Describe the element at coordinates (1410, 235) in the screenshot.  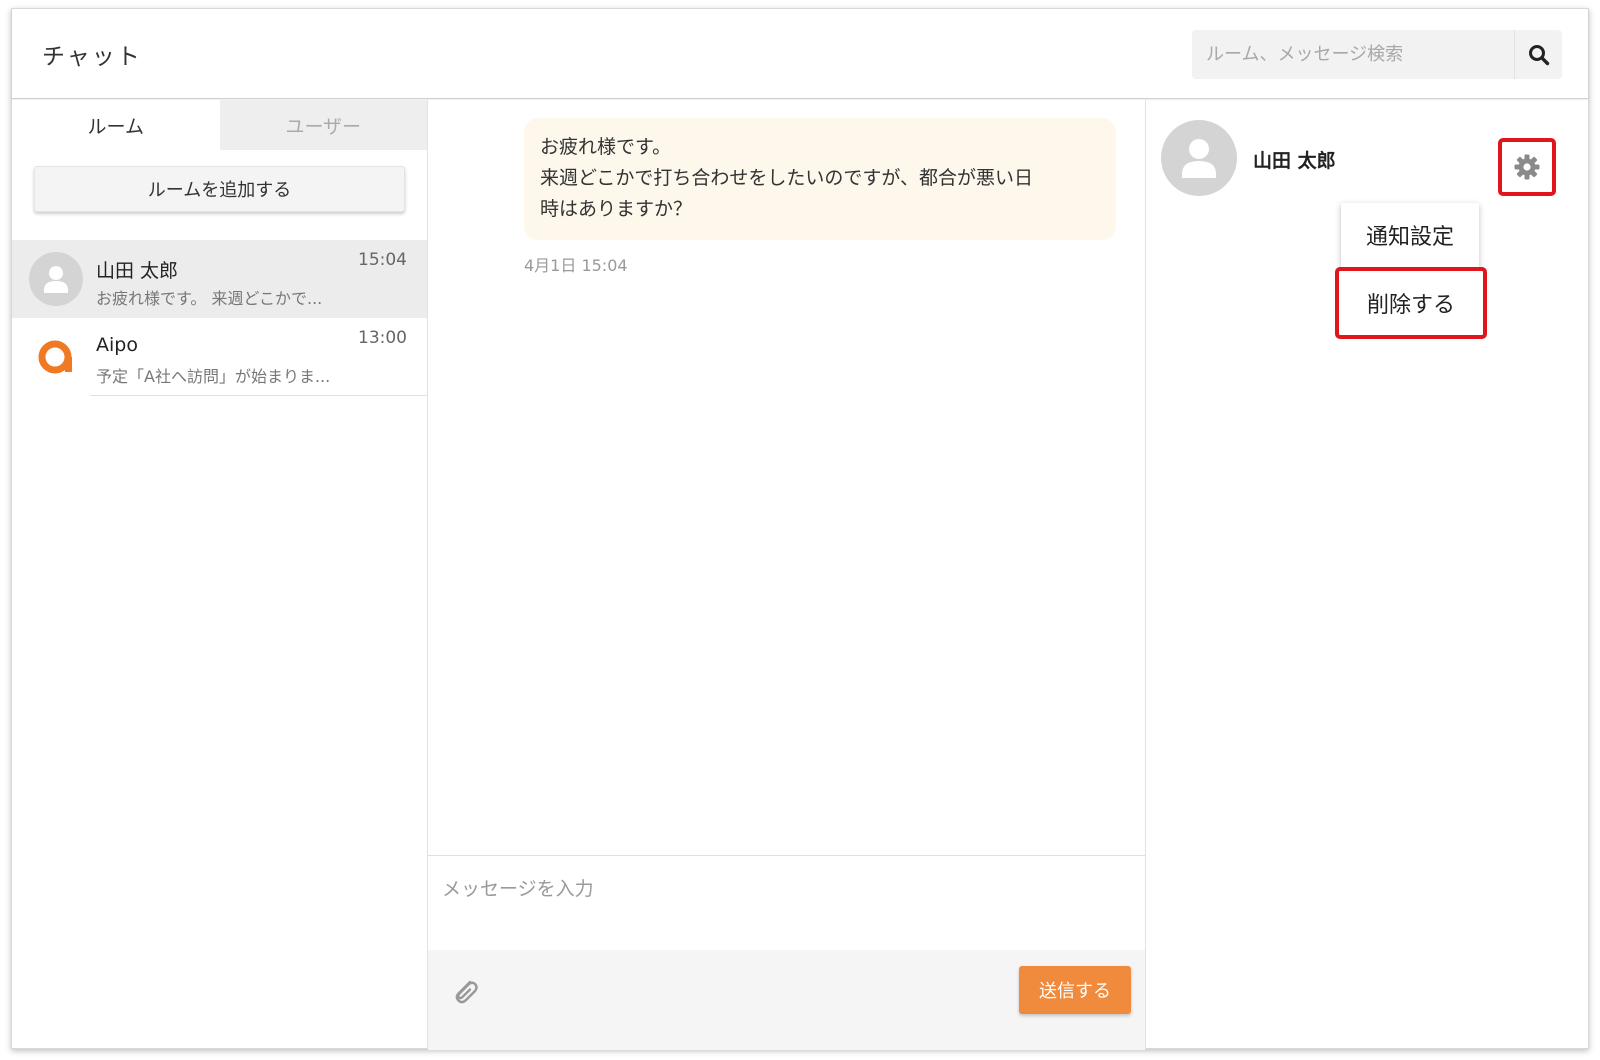
I see `menu-item-notification-settings: 通知設定` at that location.